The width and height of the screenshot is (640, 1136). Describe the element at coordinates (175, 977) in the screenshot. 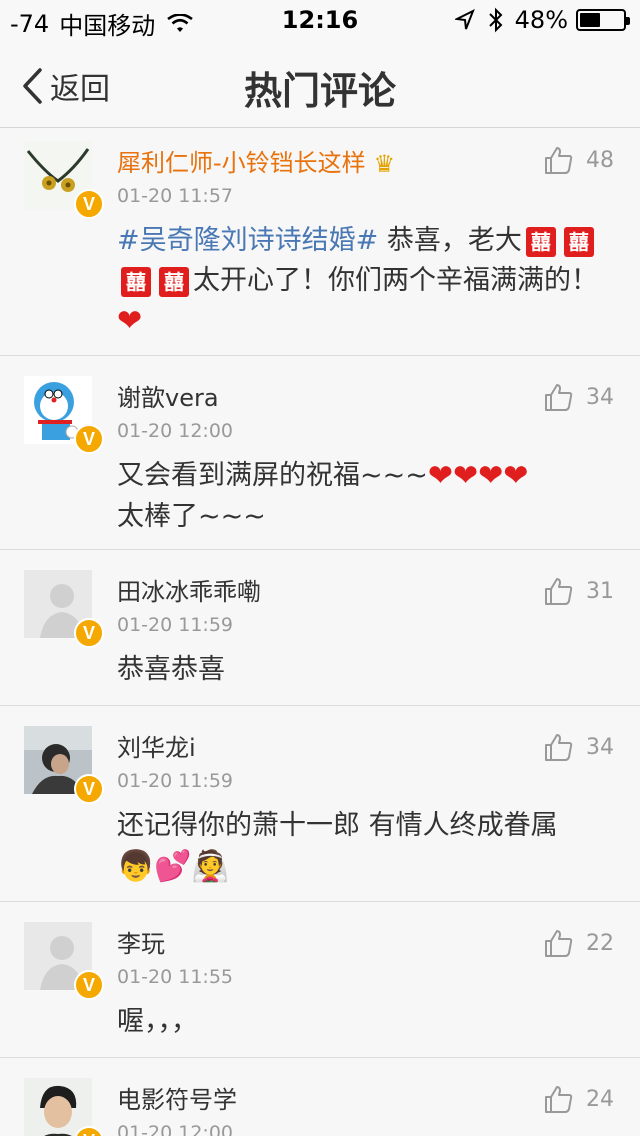

I see `comment-time: 01-20 11:55` at that location.